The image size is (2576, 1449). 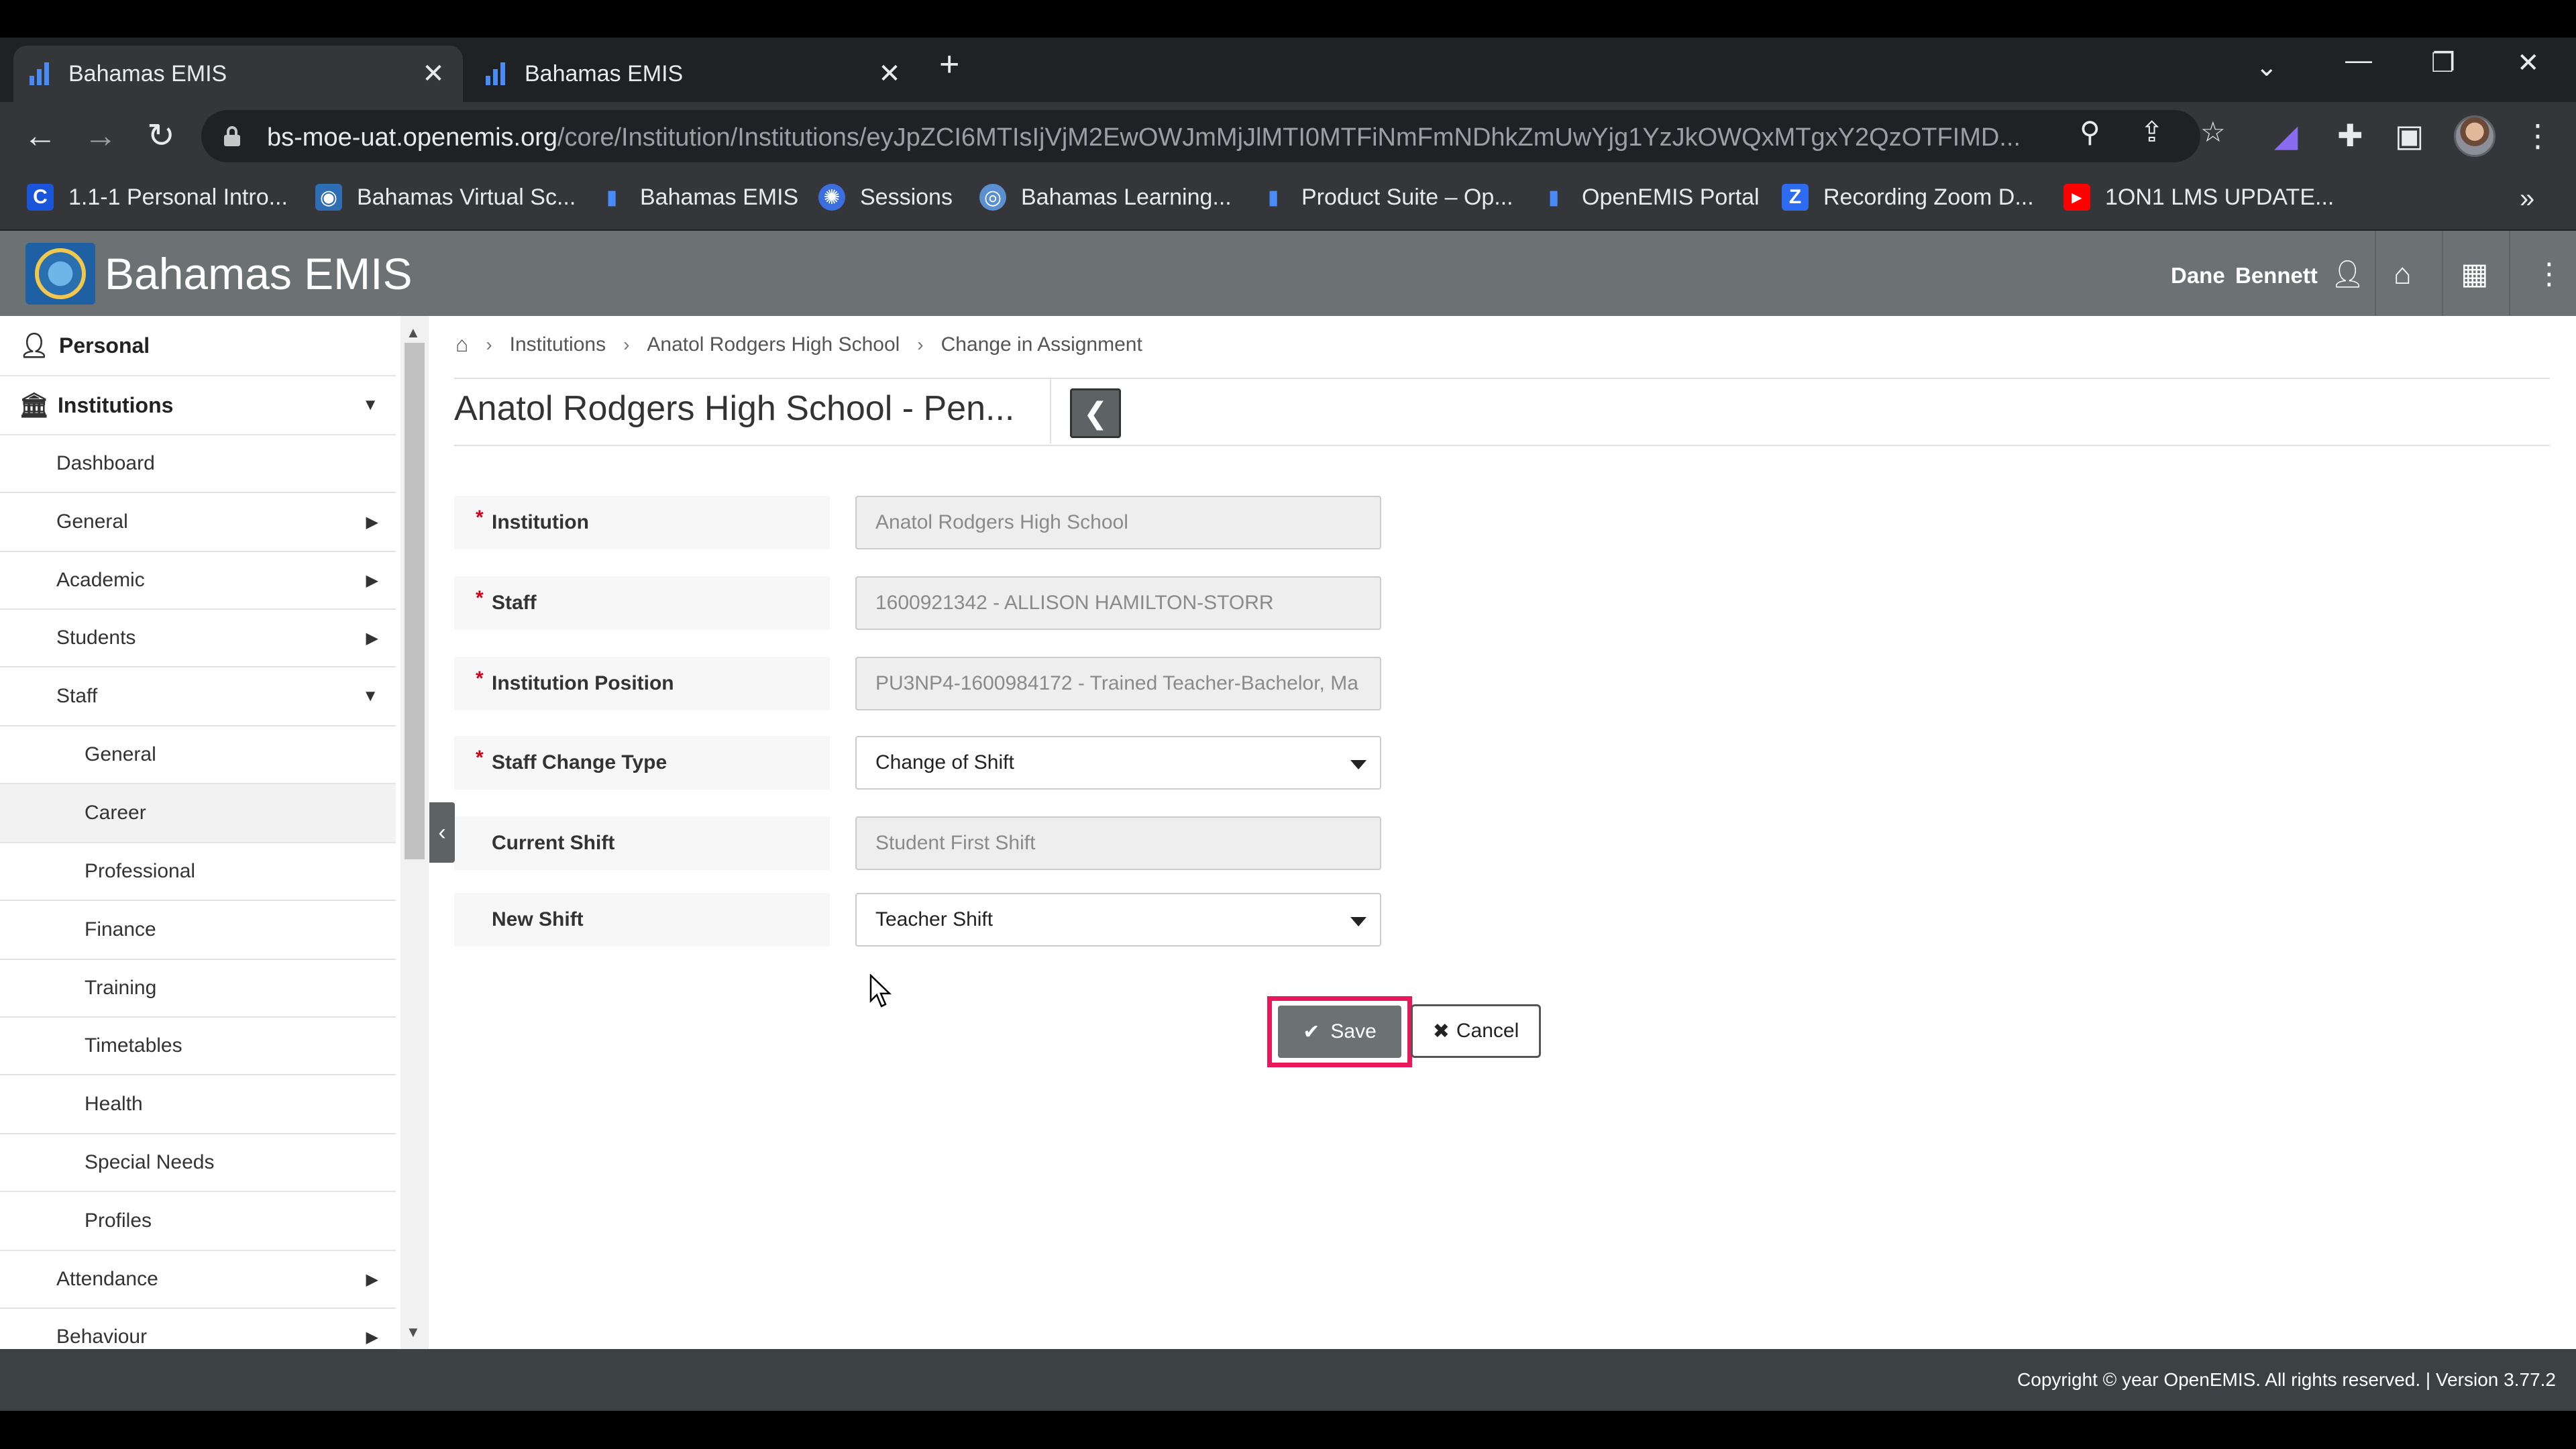 I want to click on caret-down-icon: ▼, so click(x=370, y=405).